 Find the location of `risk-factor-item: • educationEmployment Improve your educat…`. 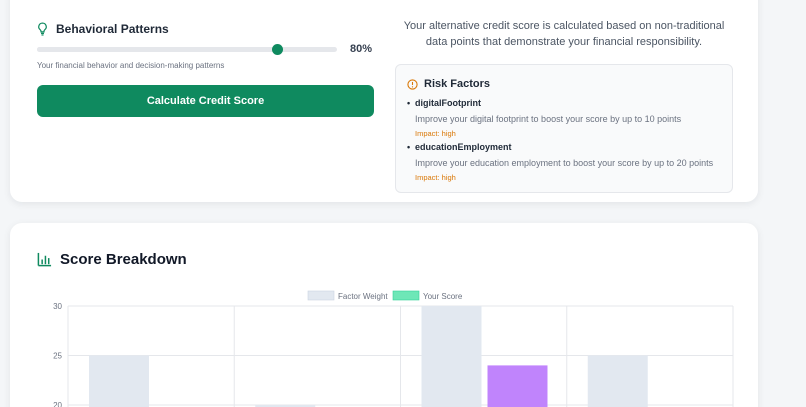

risk-factor-item: • educationEmployment Improve your educat… is located at coordinates (567, 162).